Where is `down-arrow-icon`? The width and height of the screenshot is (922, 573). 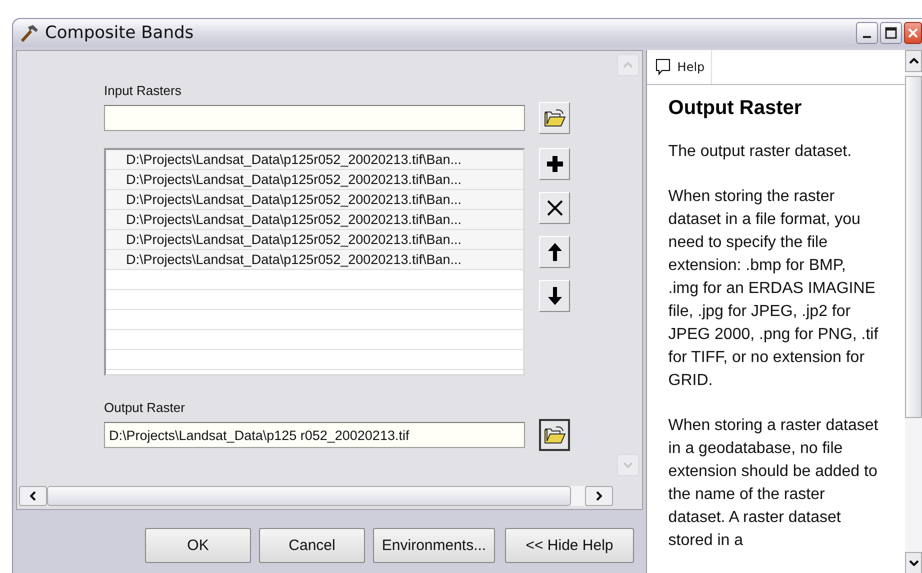 down-arrow-icon is located at coordinates (554, 296).